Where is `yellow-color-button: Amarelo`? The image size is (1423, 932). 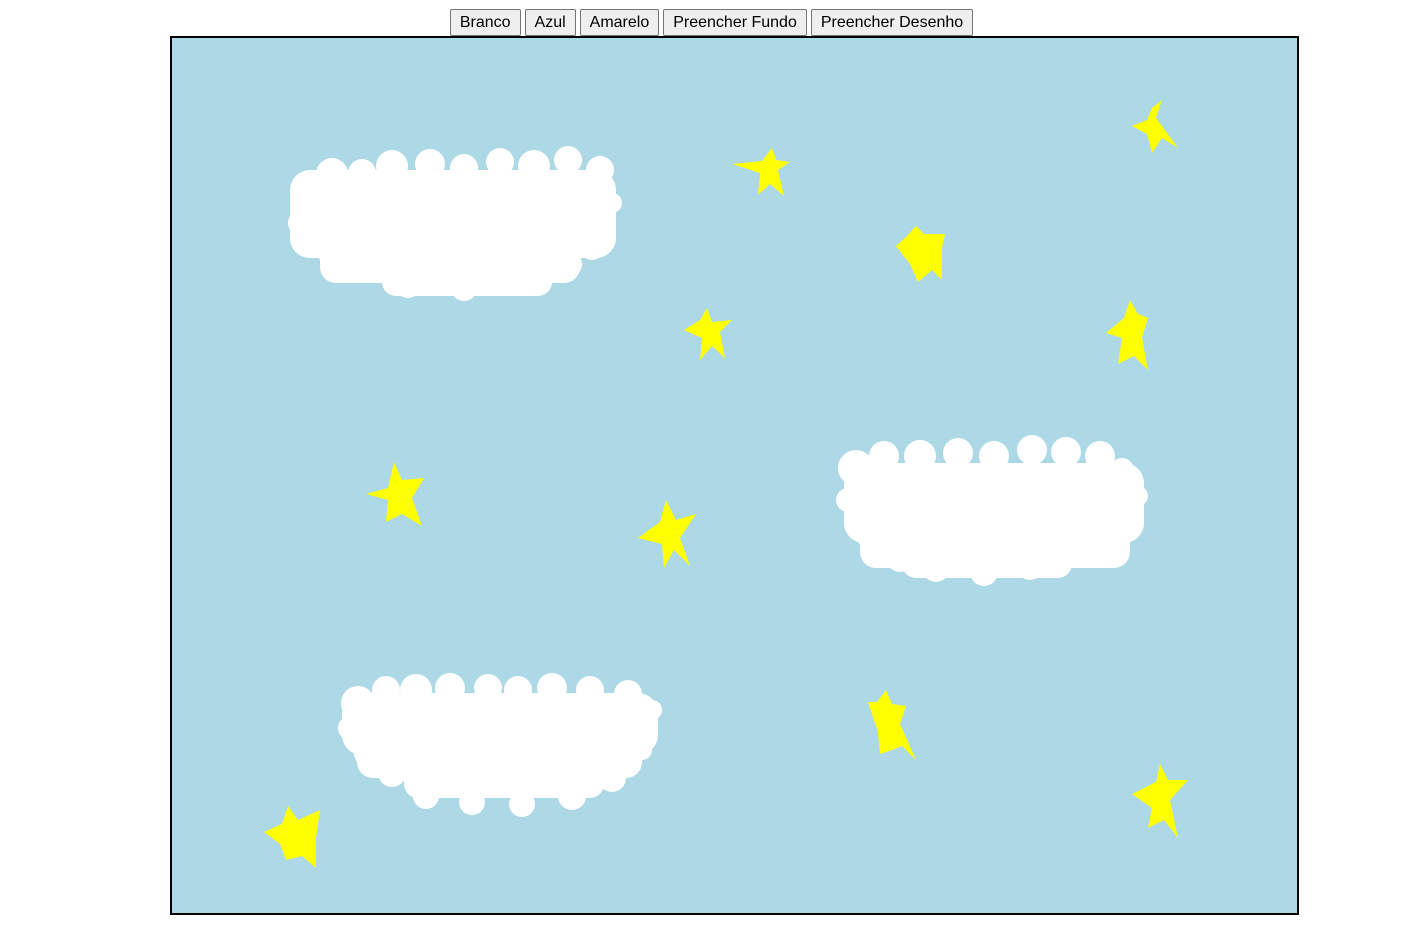 yellow-color-button: Amarelo is located at coordinates (619, 22).